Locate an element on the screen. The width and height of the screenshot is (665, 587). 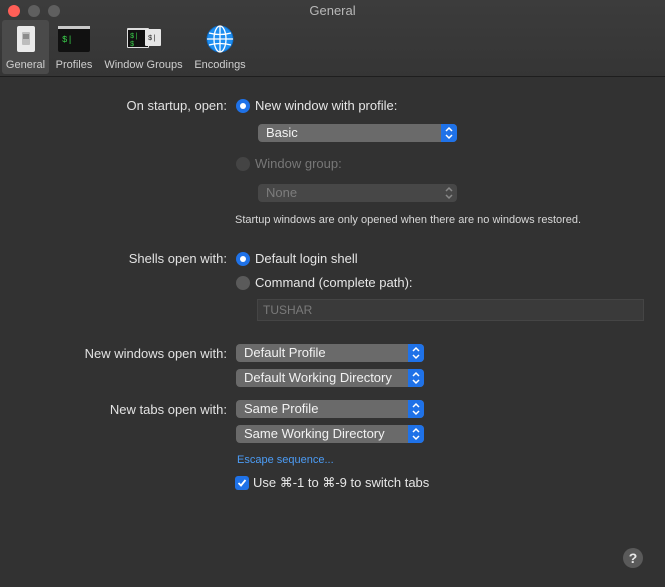
new-tab-profile-value: Same Profile is located at coordinates (281, 408).